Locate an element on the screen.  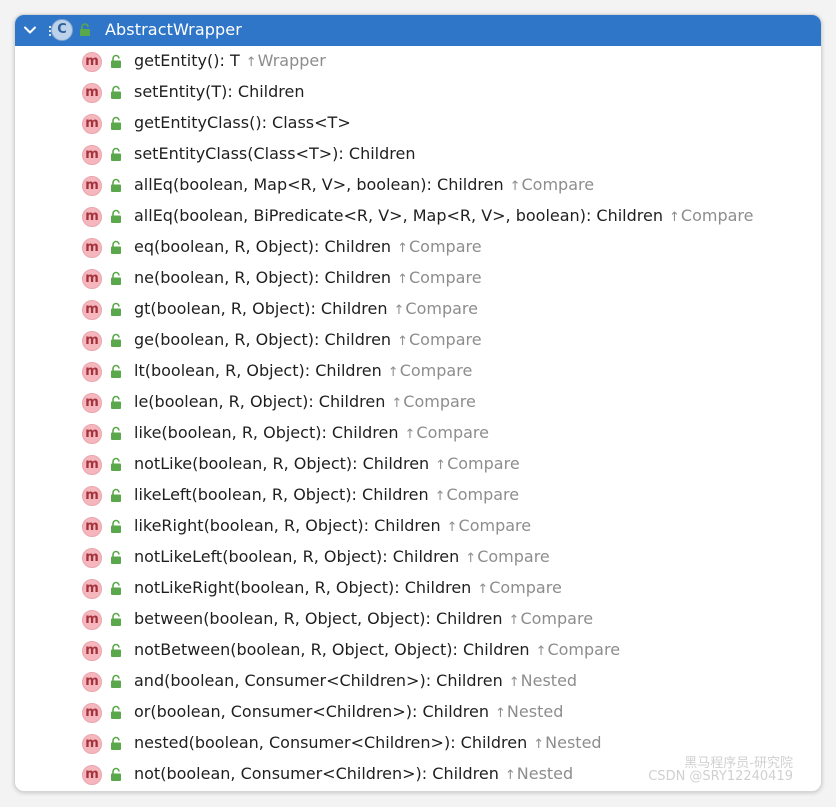
method-row: m getEntityClass(): Class<T> is located at coordinates (418, 123).